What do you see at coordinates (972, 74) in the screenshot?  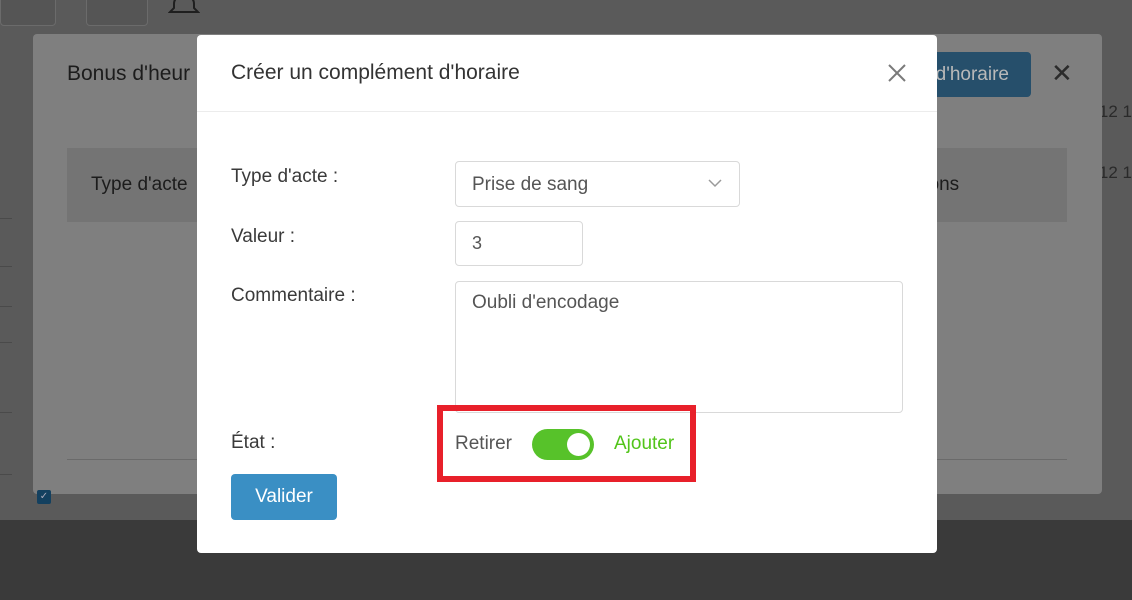 I see `background-add-button-label: d'horaire` at bounding box center [972, 74].